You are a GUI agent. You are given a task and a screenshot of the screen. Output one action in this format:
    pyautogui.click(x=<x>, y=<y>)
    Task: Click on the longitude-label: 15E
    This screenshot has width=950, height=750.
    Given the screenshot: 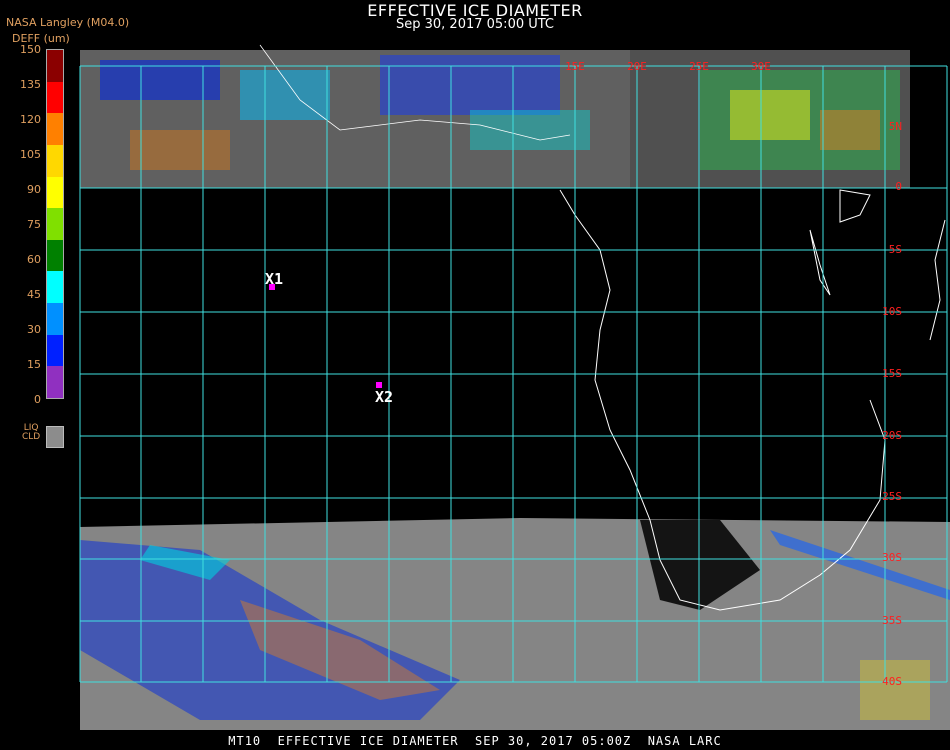 What is the action you would take?
    pyautogui.click(x=575, y=66)
    